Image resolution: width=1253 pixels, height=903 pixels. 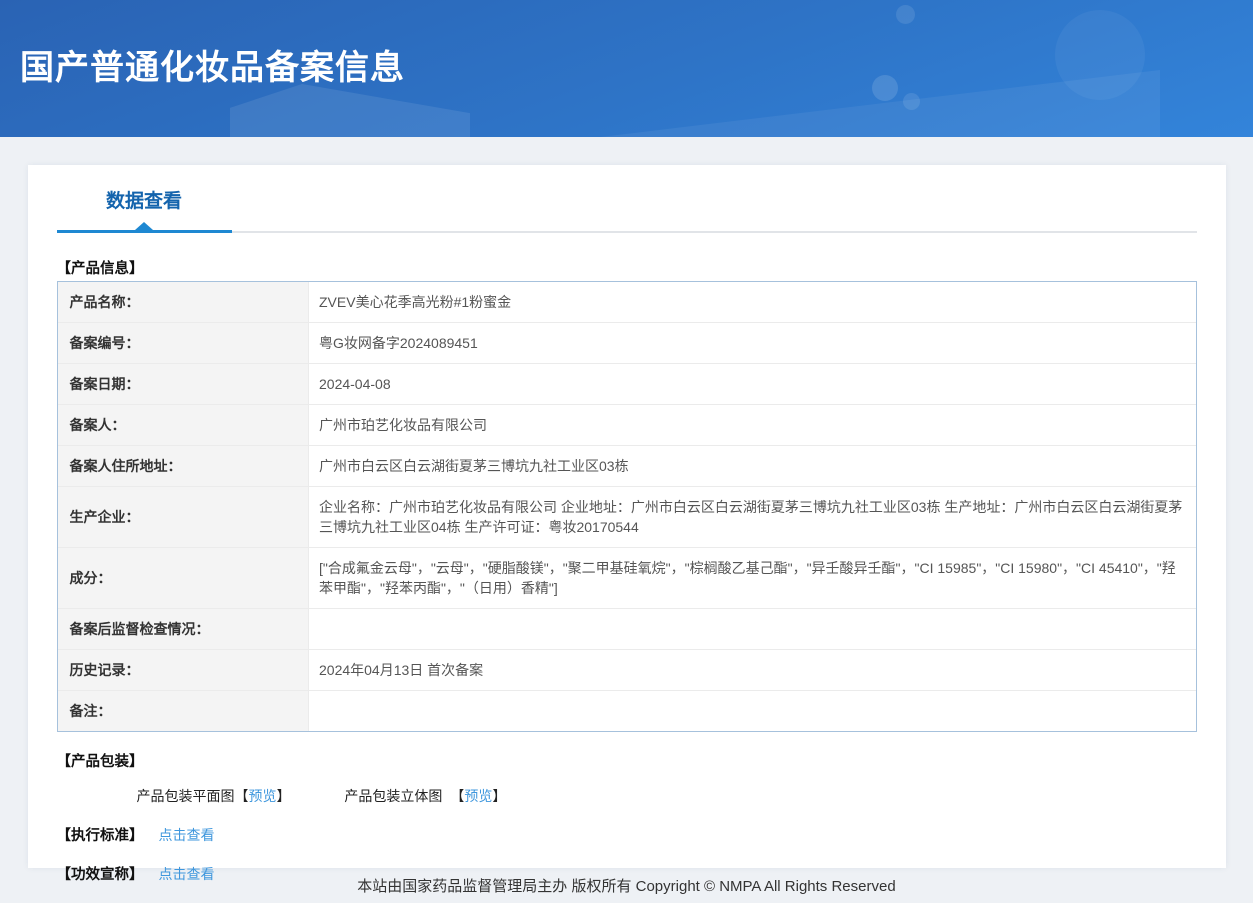 What do you see at coordinates (183, 425) in the screenshot?
I see `row-label: 备案人：` at bounding box center [183, 425].